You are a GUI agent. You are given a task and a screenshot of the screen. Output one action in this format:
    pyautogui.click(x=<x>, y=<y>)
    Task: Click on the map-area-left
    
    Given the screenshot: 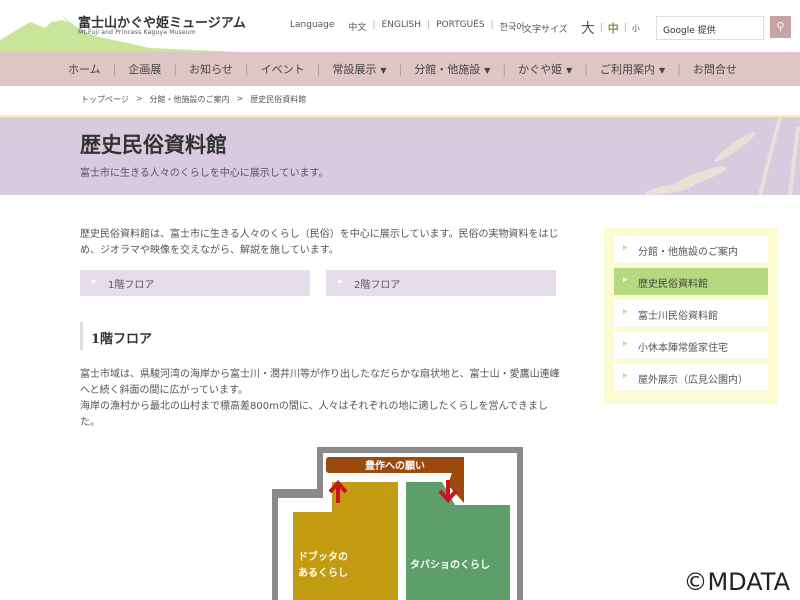 What is the action you would take?
    pyautogui.click(x=345, y=541)
    